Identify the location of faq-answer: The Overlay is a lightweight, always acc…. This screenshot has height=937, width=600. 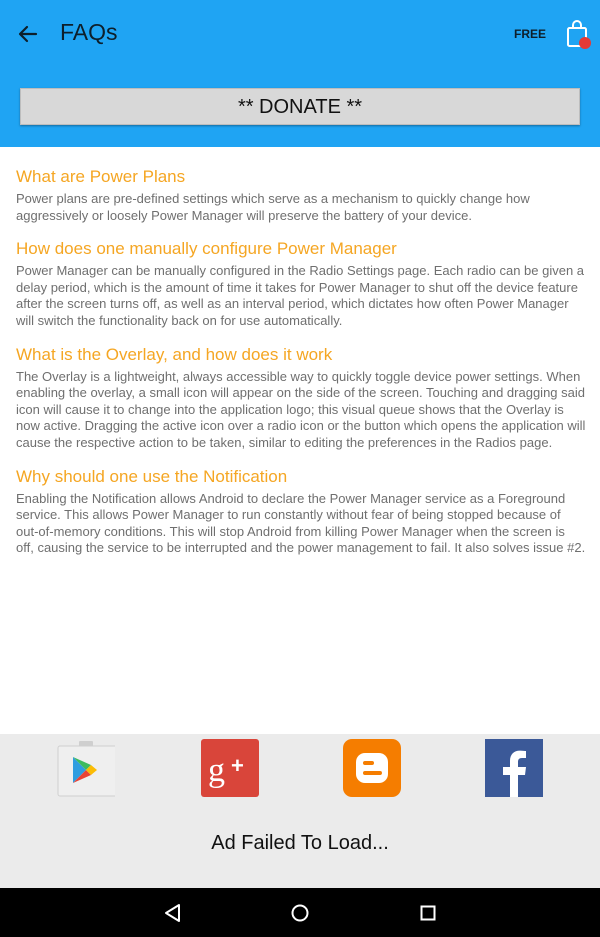
(301, 409).